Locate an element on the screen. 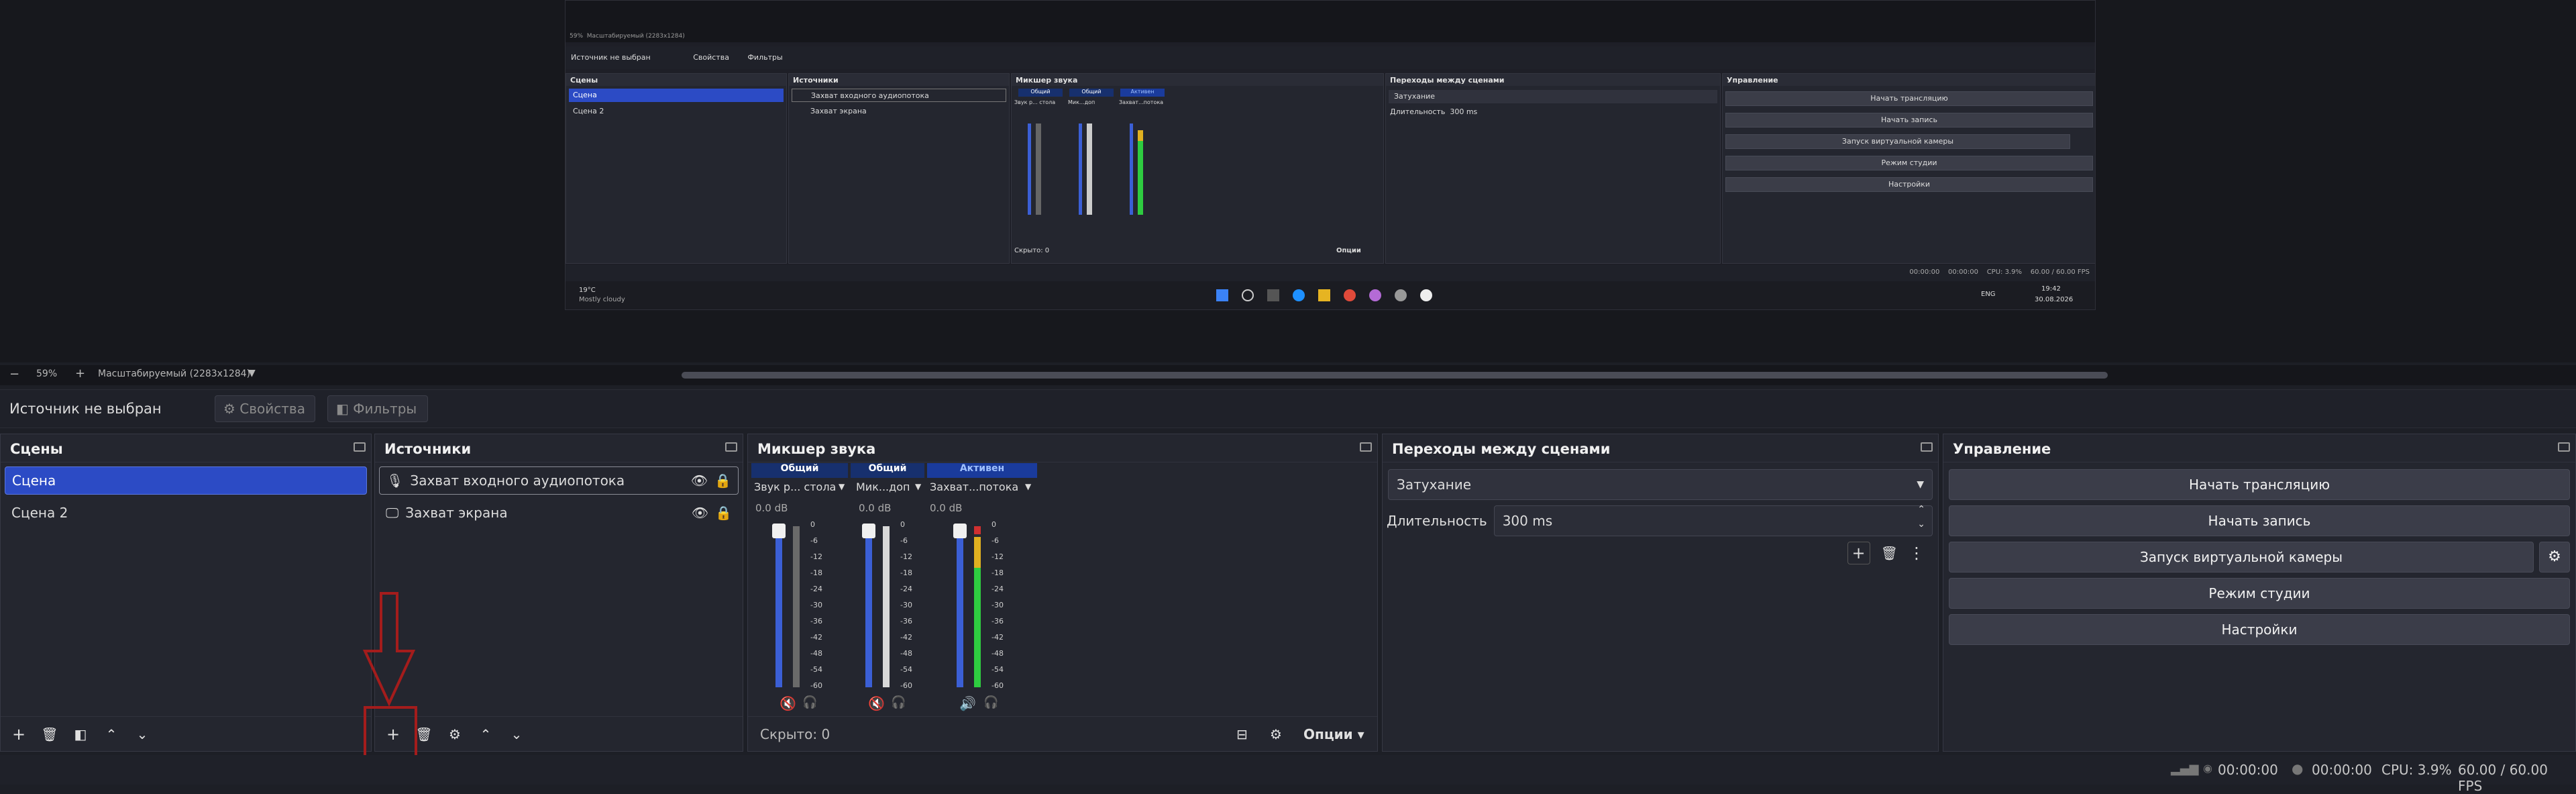 The image size is (2576, 794). source-item: 🎙 Захват входного аудиопотока 👁 🔒 is located at coordinates (559, 480).